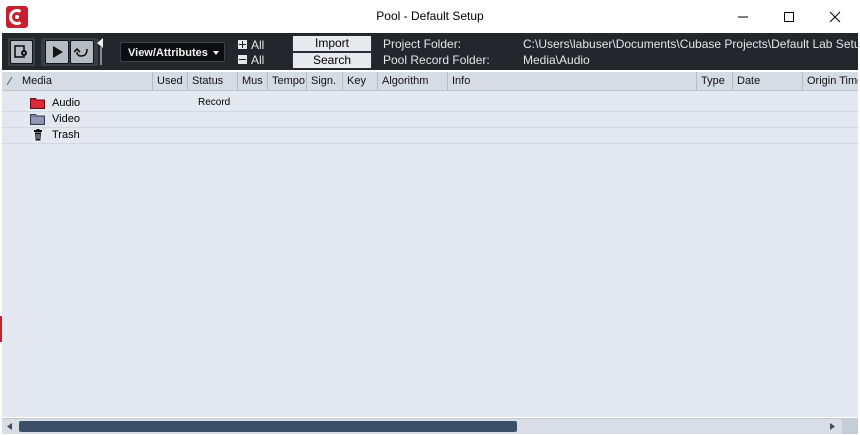 The width and height of the screenshot is (860, 435). Describe the element at coordinates (66, 119) in the screenshot. I see `folder-label: Video` at that location.